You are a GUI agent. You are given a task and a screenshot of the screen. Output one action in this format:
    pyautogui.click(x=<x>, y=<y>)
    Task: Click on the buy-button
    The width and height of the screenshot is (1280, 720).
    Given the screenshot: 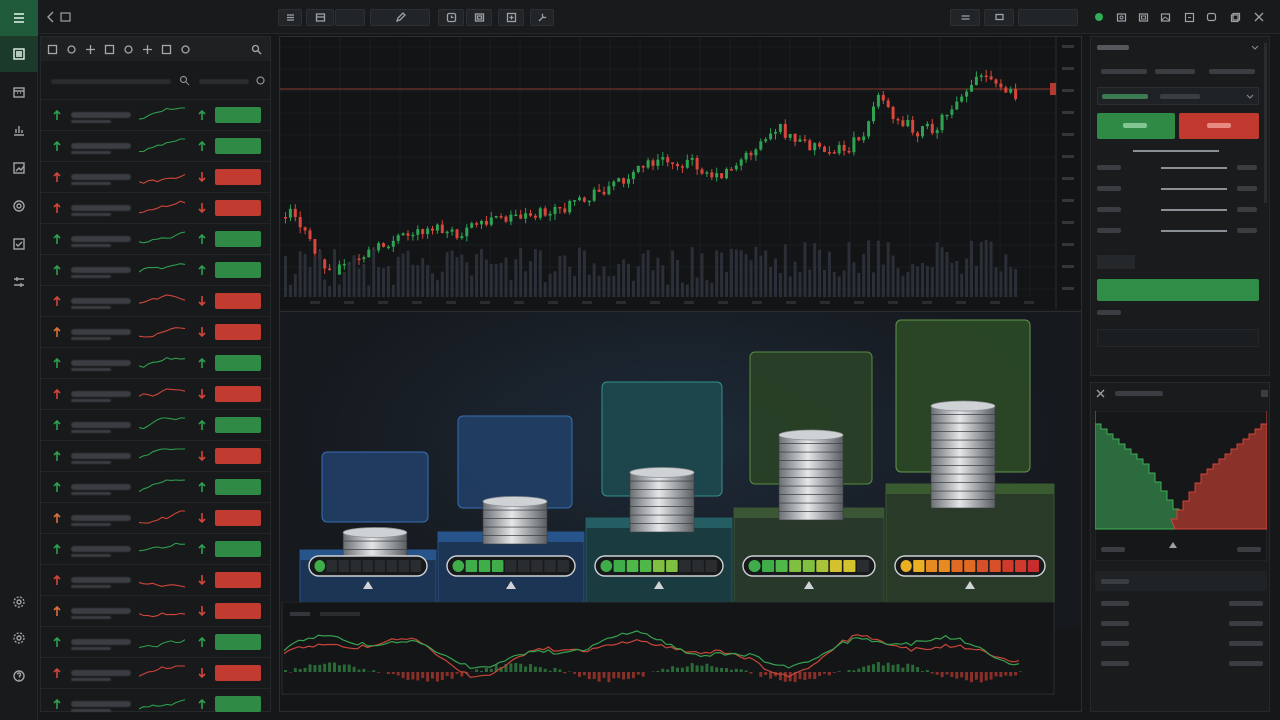 What is the action you would take?
    pyautogui.click(x=1136, y=126)
    